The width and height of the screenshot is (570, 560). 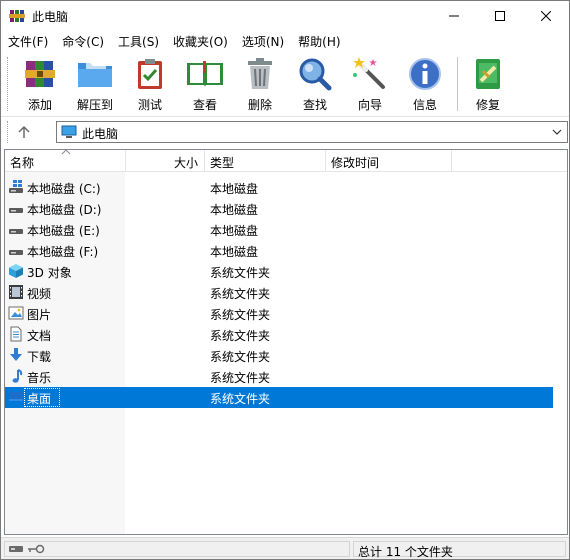 I want to click on up-folder-button, so click(x=24, y=132).